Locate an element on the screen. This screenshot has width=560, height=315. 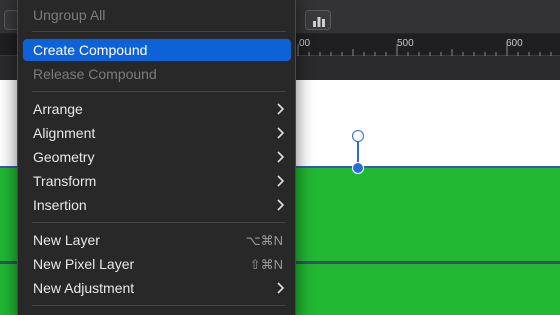
menu-item-insertion: Insertion is located at coordinates (157, 205).